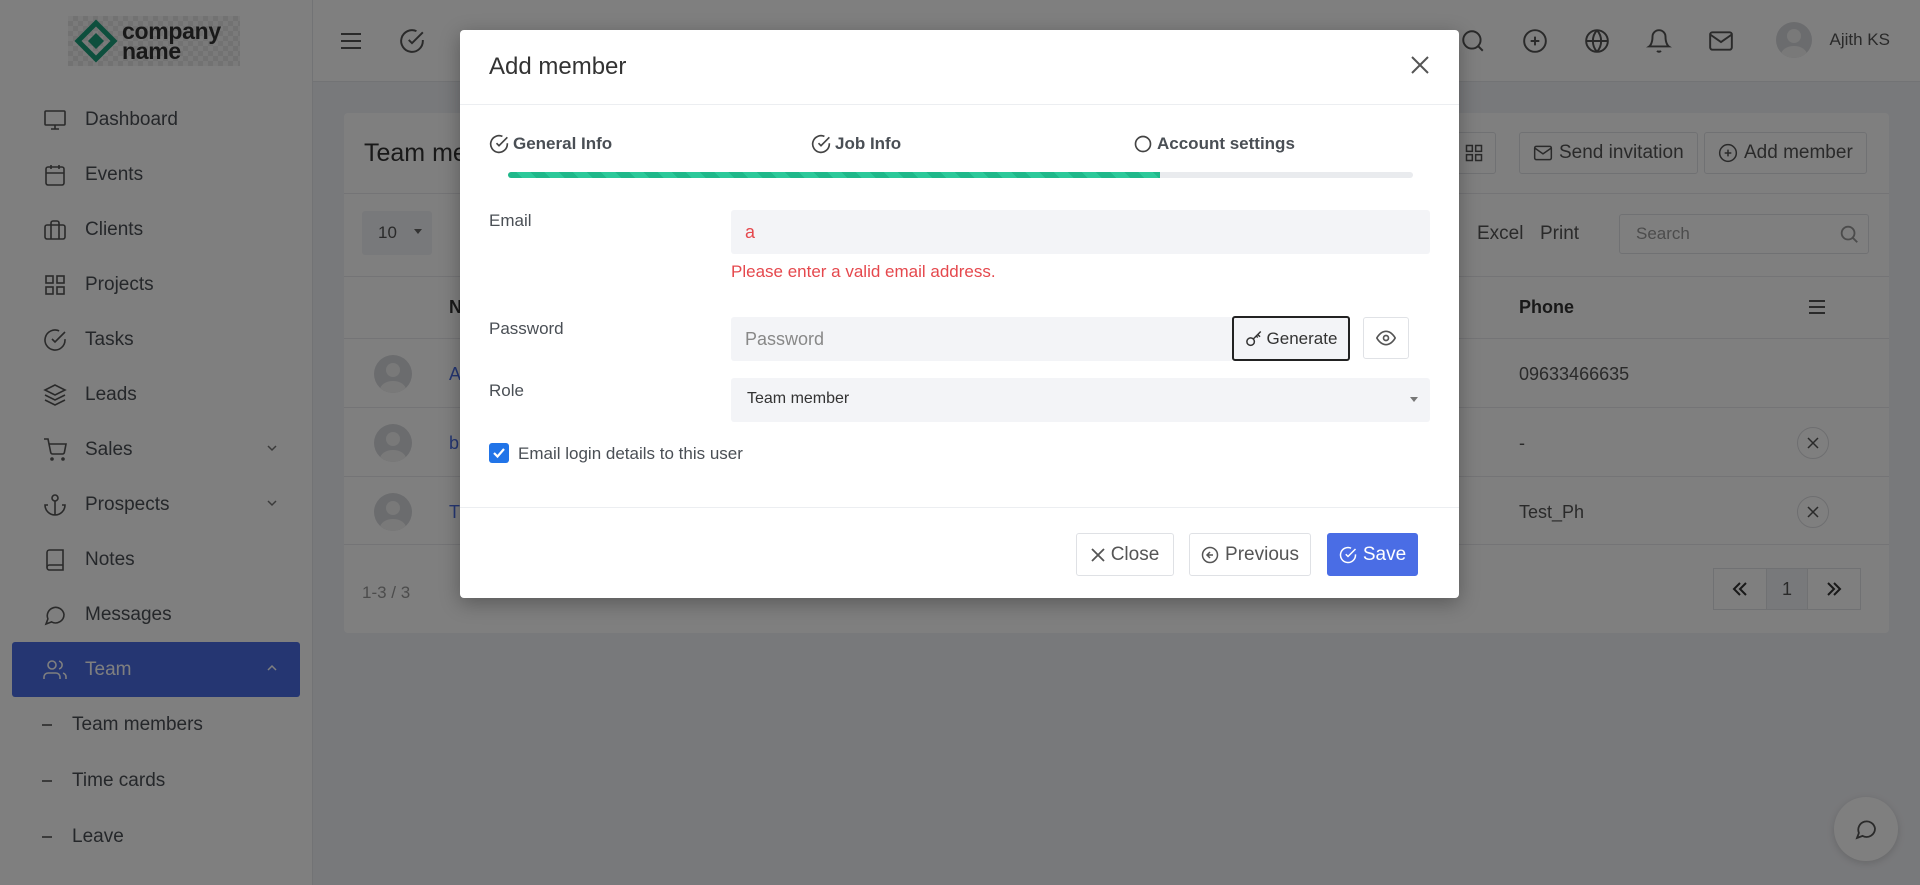  Describe the element at coordinates (1262, 554) in the screenshot. I see `previous-label: Previous` at that location.